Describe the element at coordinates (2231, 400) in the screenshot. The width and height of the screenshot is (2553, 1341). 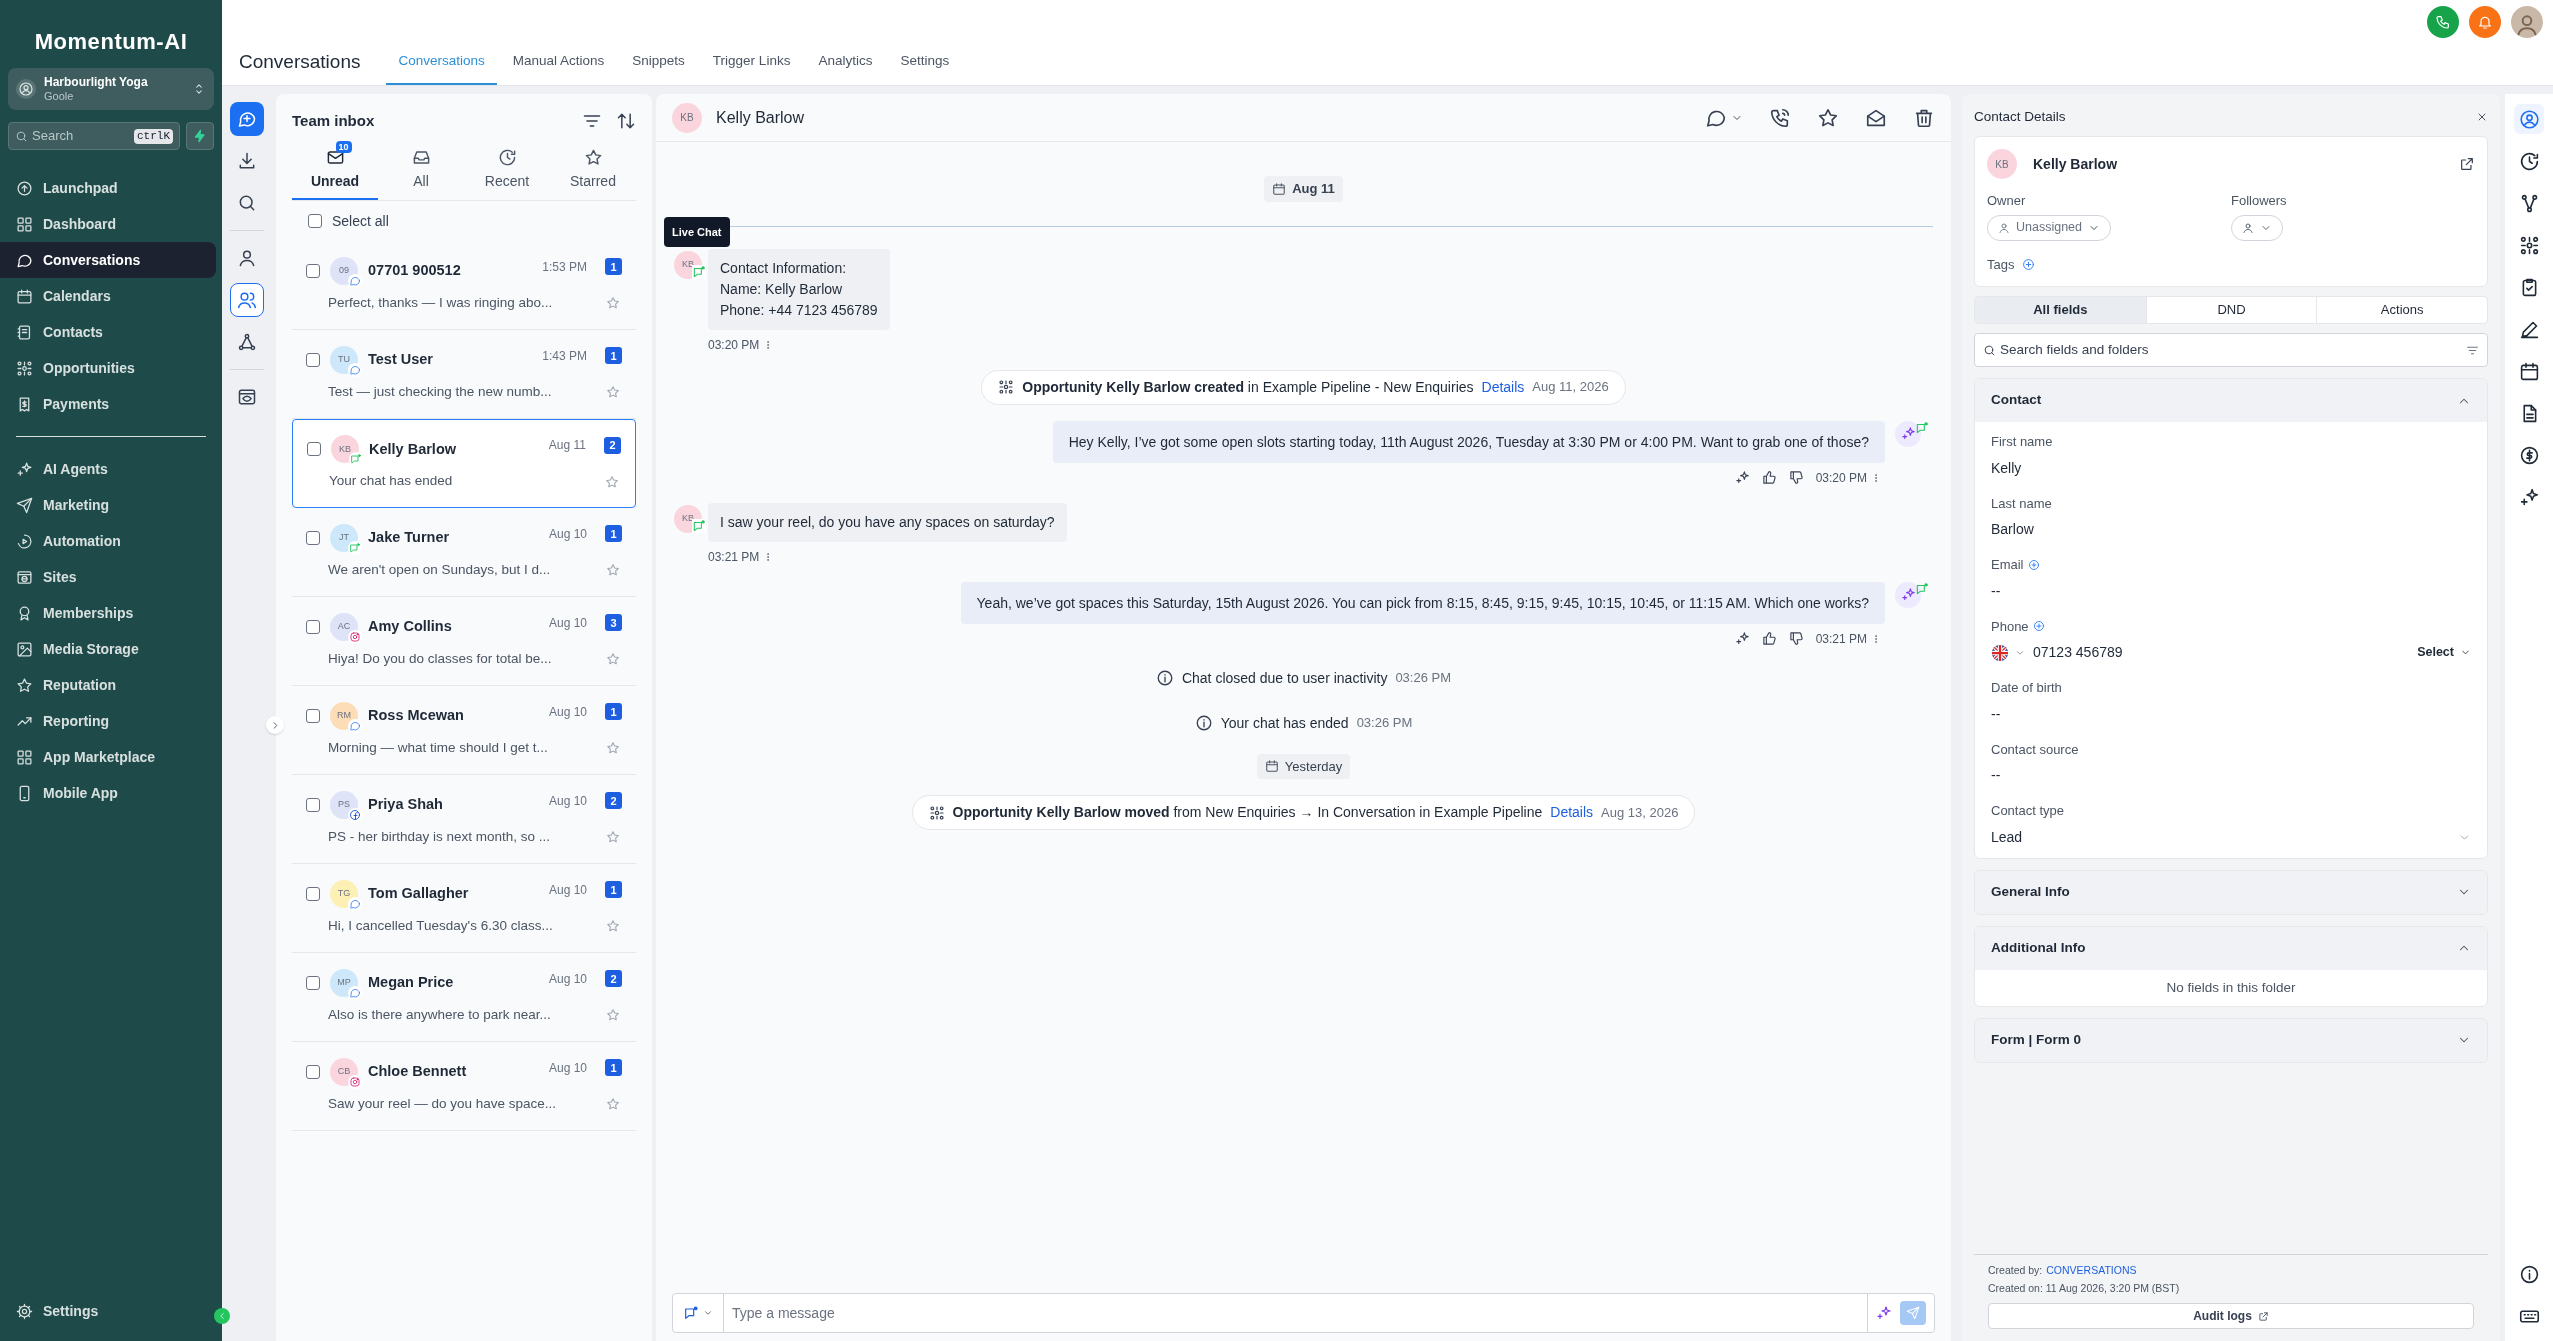
I see `section-header: Contact` at that location.